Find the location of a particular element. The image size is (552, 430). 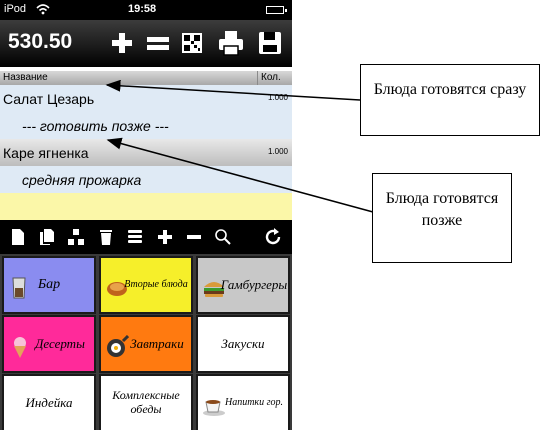

split-icon is located at coordinates (76, 237).